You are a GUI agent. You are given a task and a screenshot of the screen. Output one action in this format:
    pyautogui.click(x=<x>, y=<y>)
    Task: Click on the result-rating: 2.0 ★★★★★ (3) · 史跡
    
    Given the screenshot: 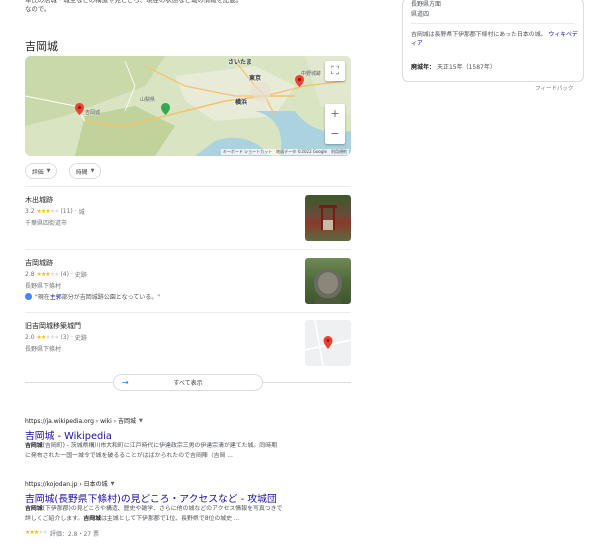 What is the action you would take?
    pyautogui.click(x=56, y=338)
    